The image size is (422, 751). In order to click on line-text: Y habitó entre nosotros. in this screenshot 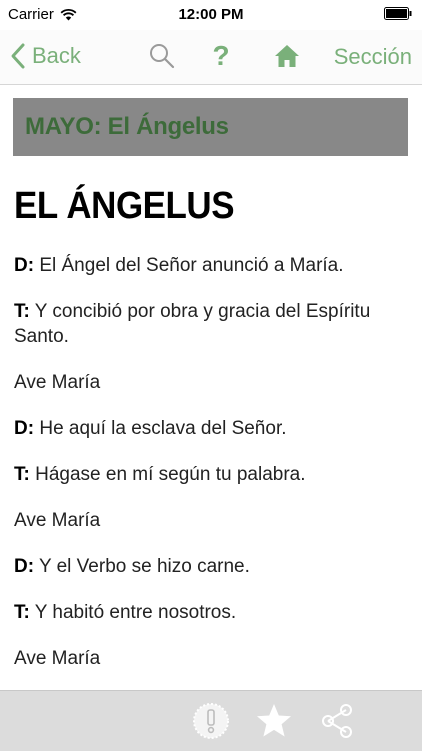, I will do `click(133, 612)`.